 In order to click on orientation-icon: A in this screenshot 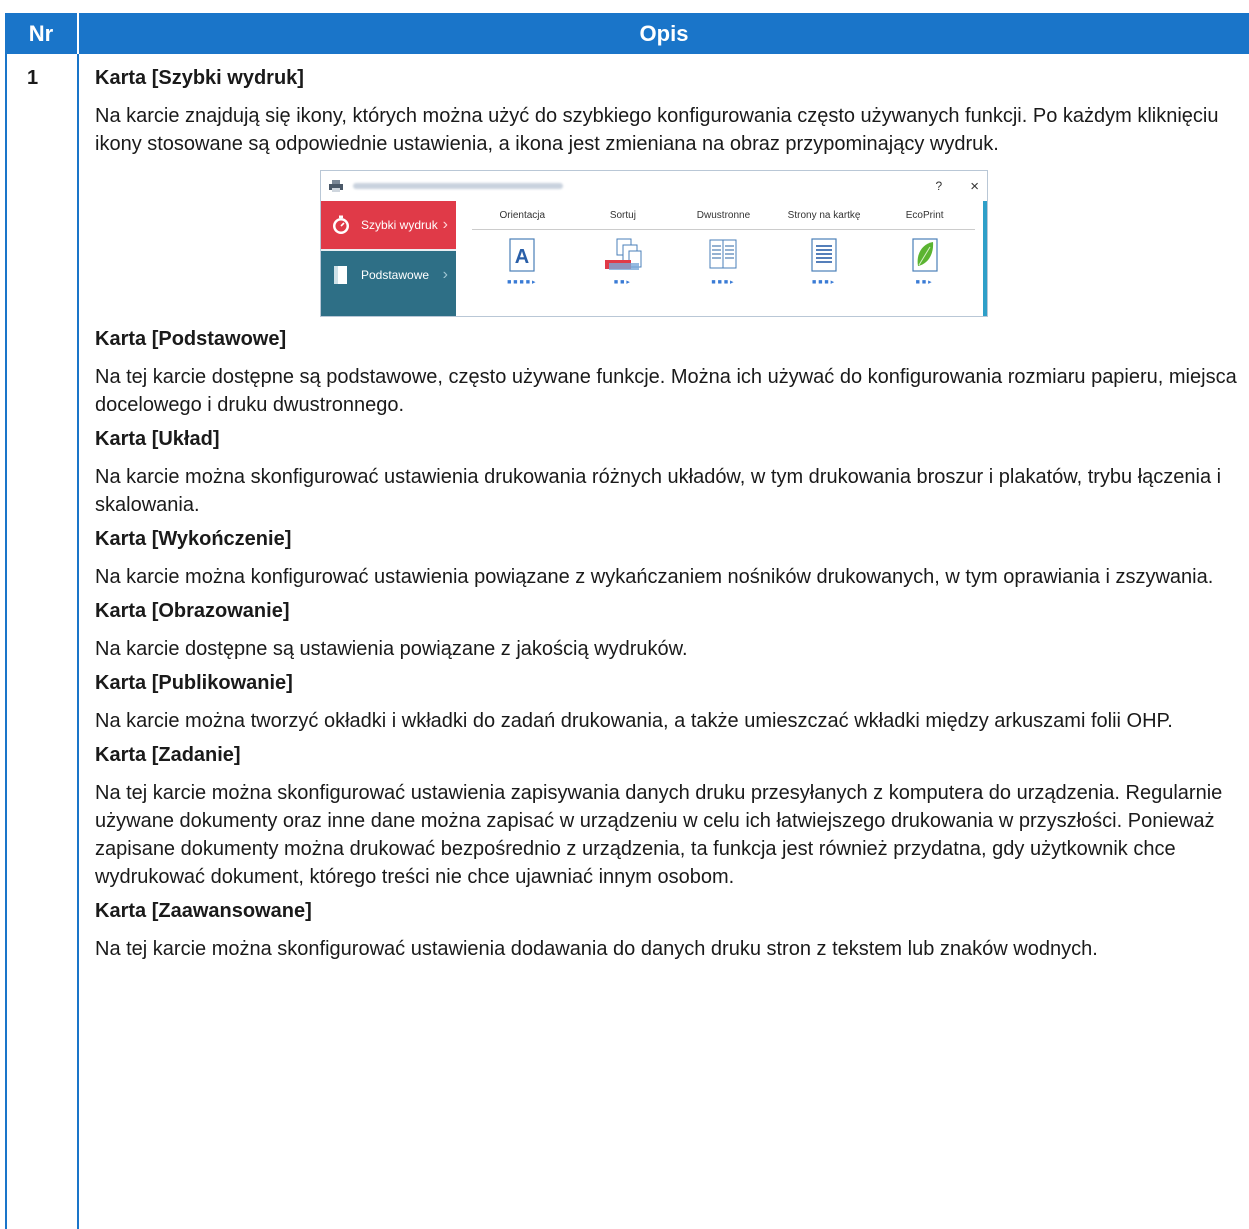, I will do `click(522, 255)`.